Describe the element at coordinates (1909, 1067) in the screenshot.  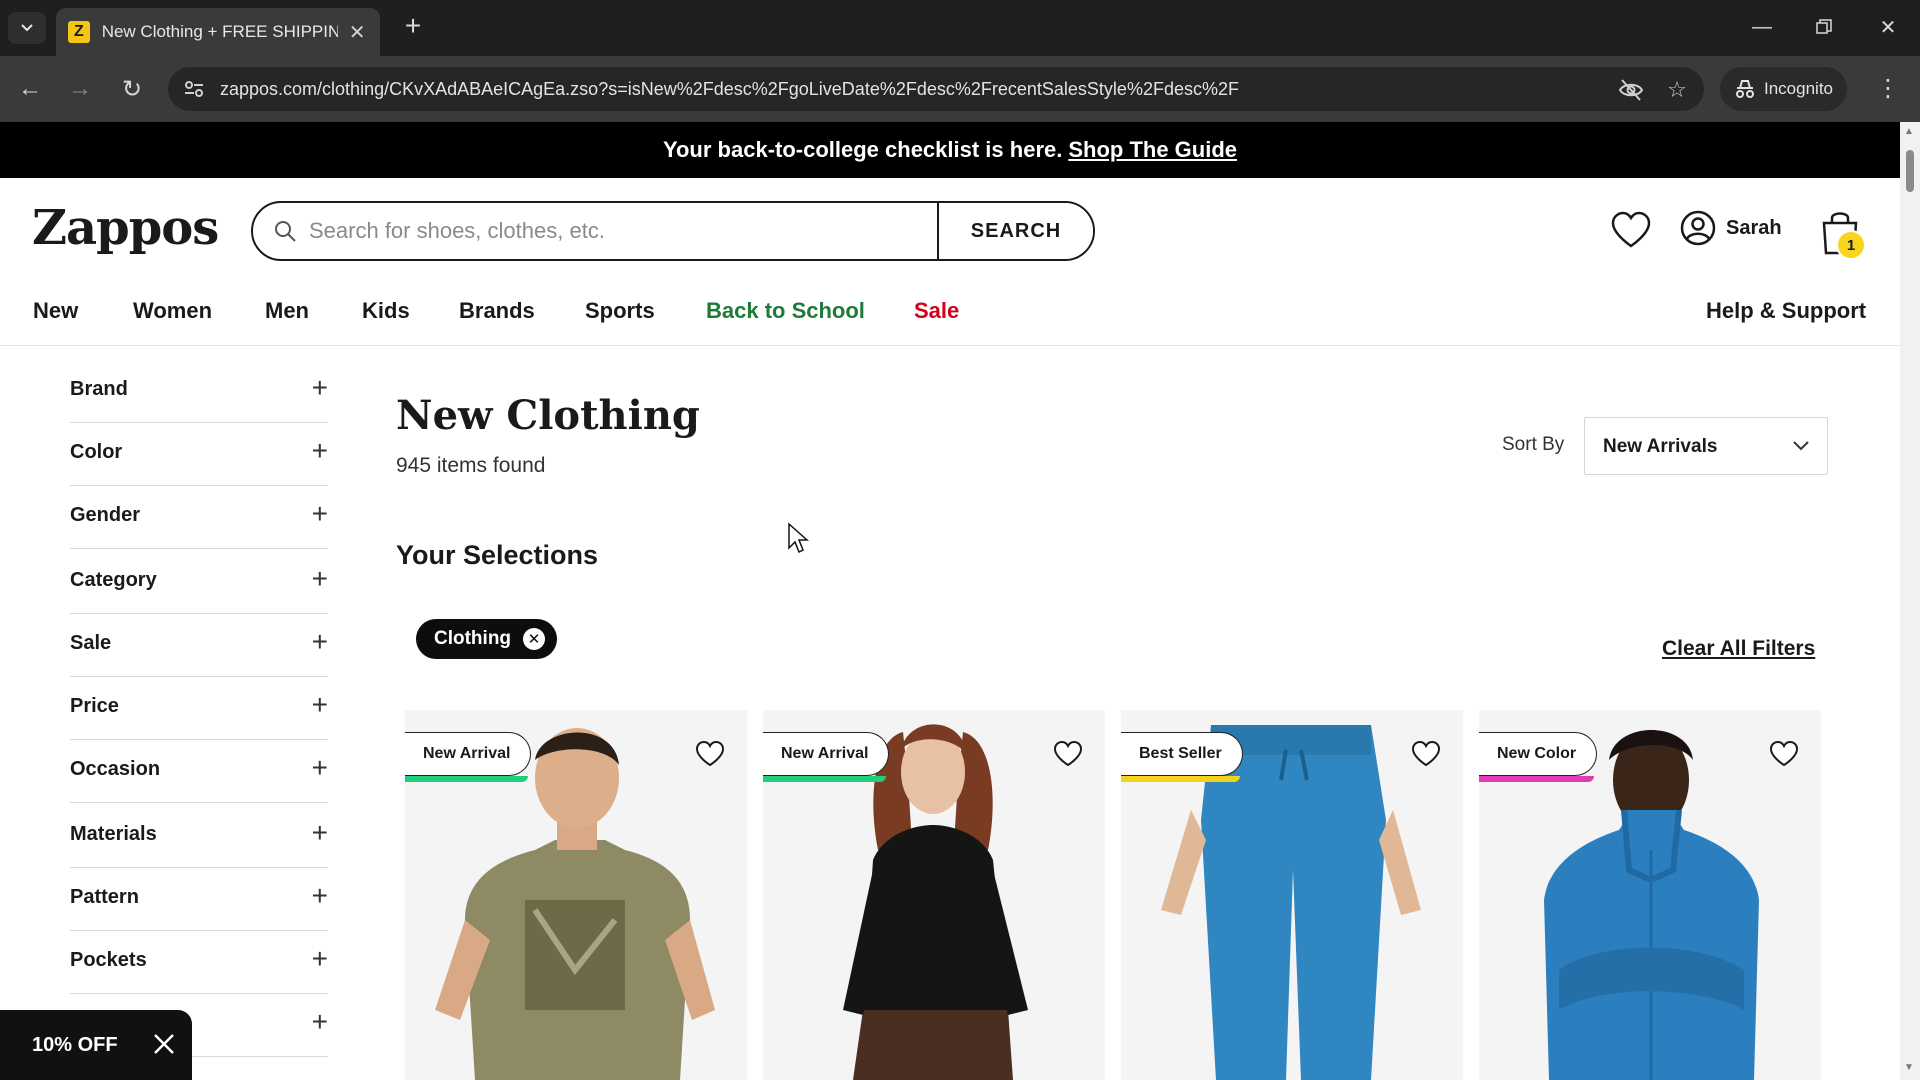
I see `scroll-down-icon: ▼` at that location.